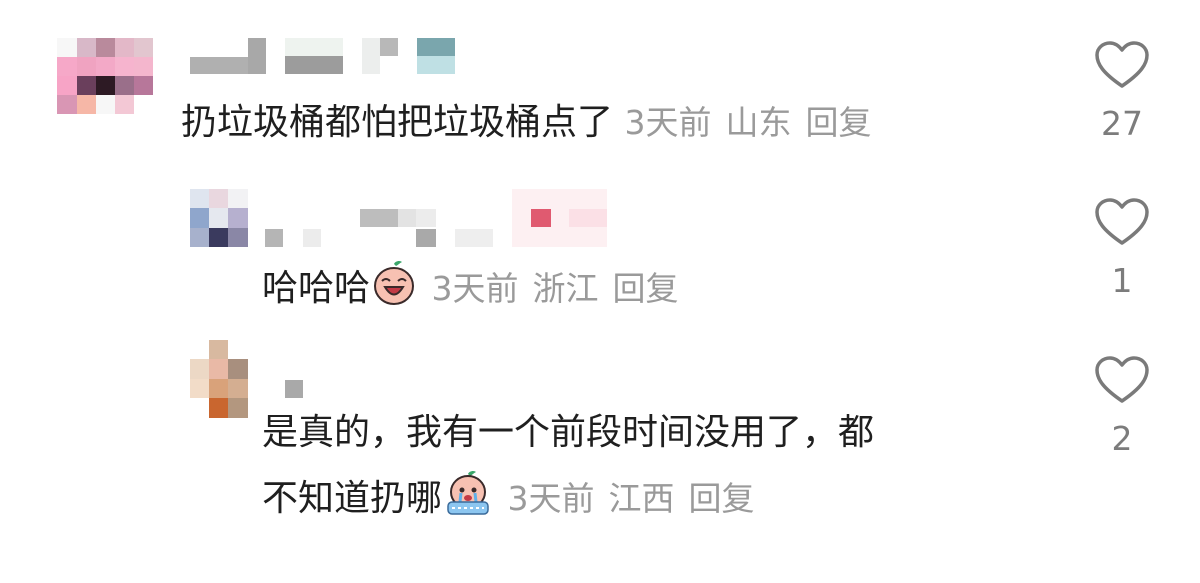 This screenshot has width=1200, height=583. I want to click on like-button: 27, so click(1122, 91).